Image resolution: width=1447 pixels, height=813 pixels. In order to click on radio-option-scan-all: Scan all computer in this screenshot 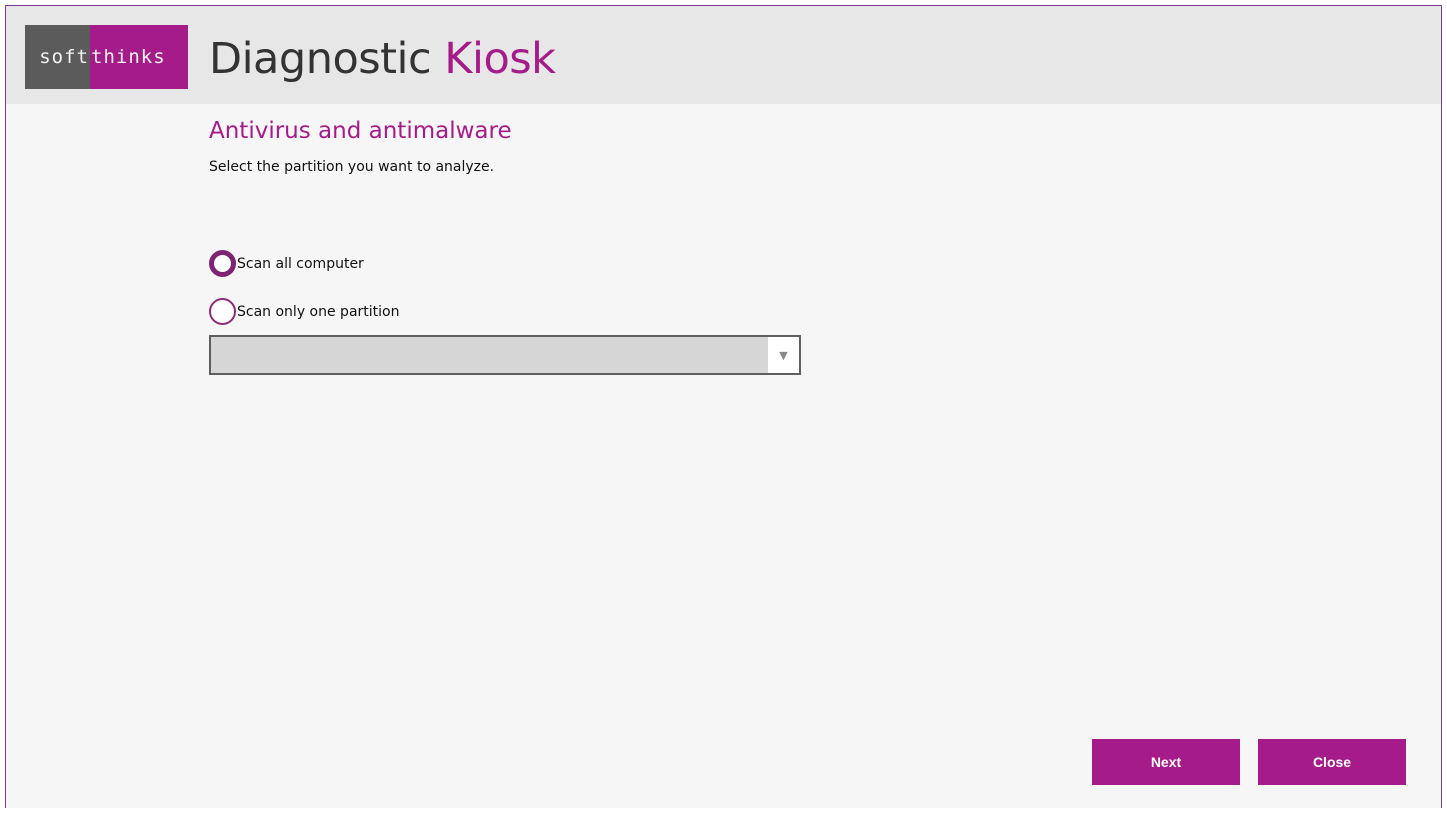, I will do `click(286, 263)`.